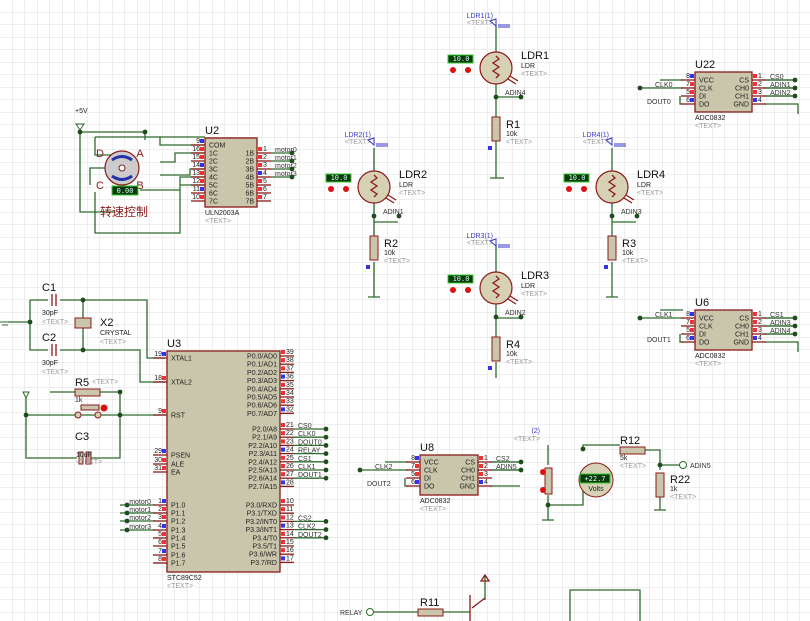 The height and width of the screenshot is (621, 810). What do you see at coordinates (710, 118) in the screenshot?
I see `chip-part: ADC0832` at bounding box center [710, 118].